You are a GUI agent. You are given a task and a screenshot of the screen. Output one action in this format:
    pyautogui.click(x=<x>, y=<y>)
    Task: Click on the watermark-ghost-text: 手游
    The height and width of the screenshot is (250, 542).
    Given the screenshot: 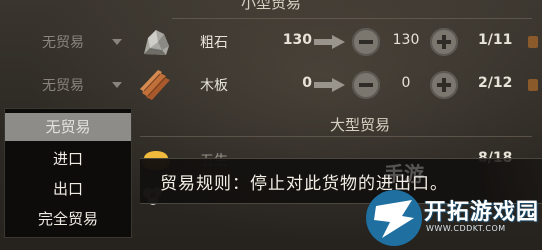 What is the action you would take?
    pyautogui.click(x=404, y=174)
    